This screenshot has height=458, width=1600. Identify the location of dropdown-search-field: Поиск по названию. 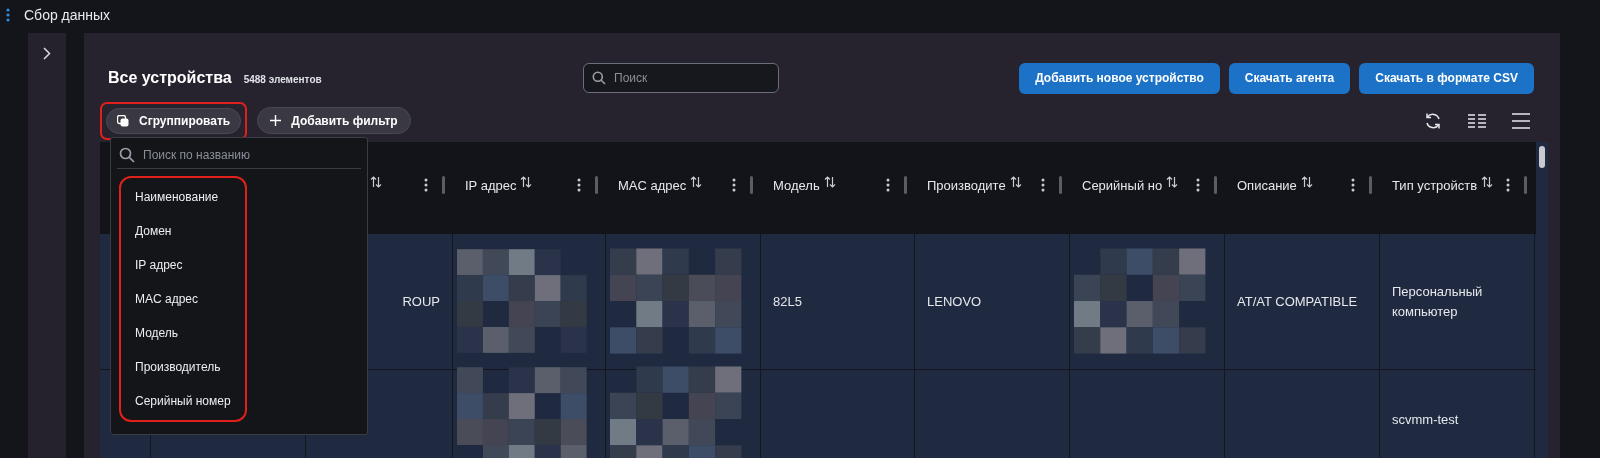
(239, 155).